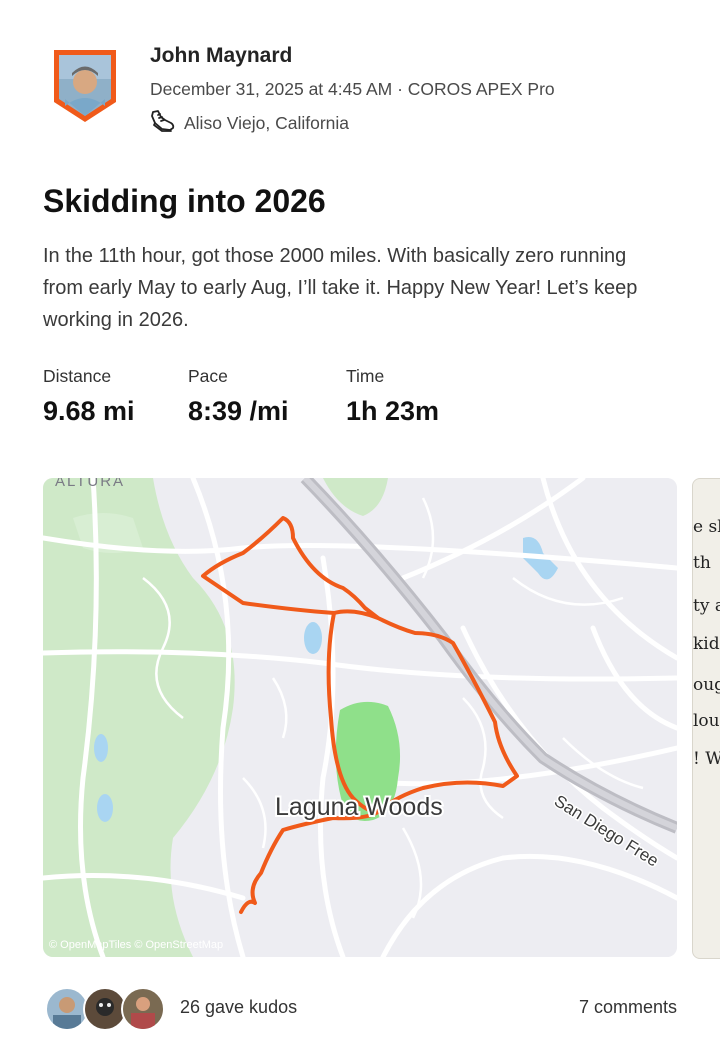 Image resolution: width=720 pixels, height=1057 pixels. What do you see at coordinates (77, 376) in the screenshot?
I see `stat-label: Distance` at bounding box center [77, 376].